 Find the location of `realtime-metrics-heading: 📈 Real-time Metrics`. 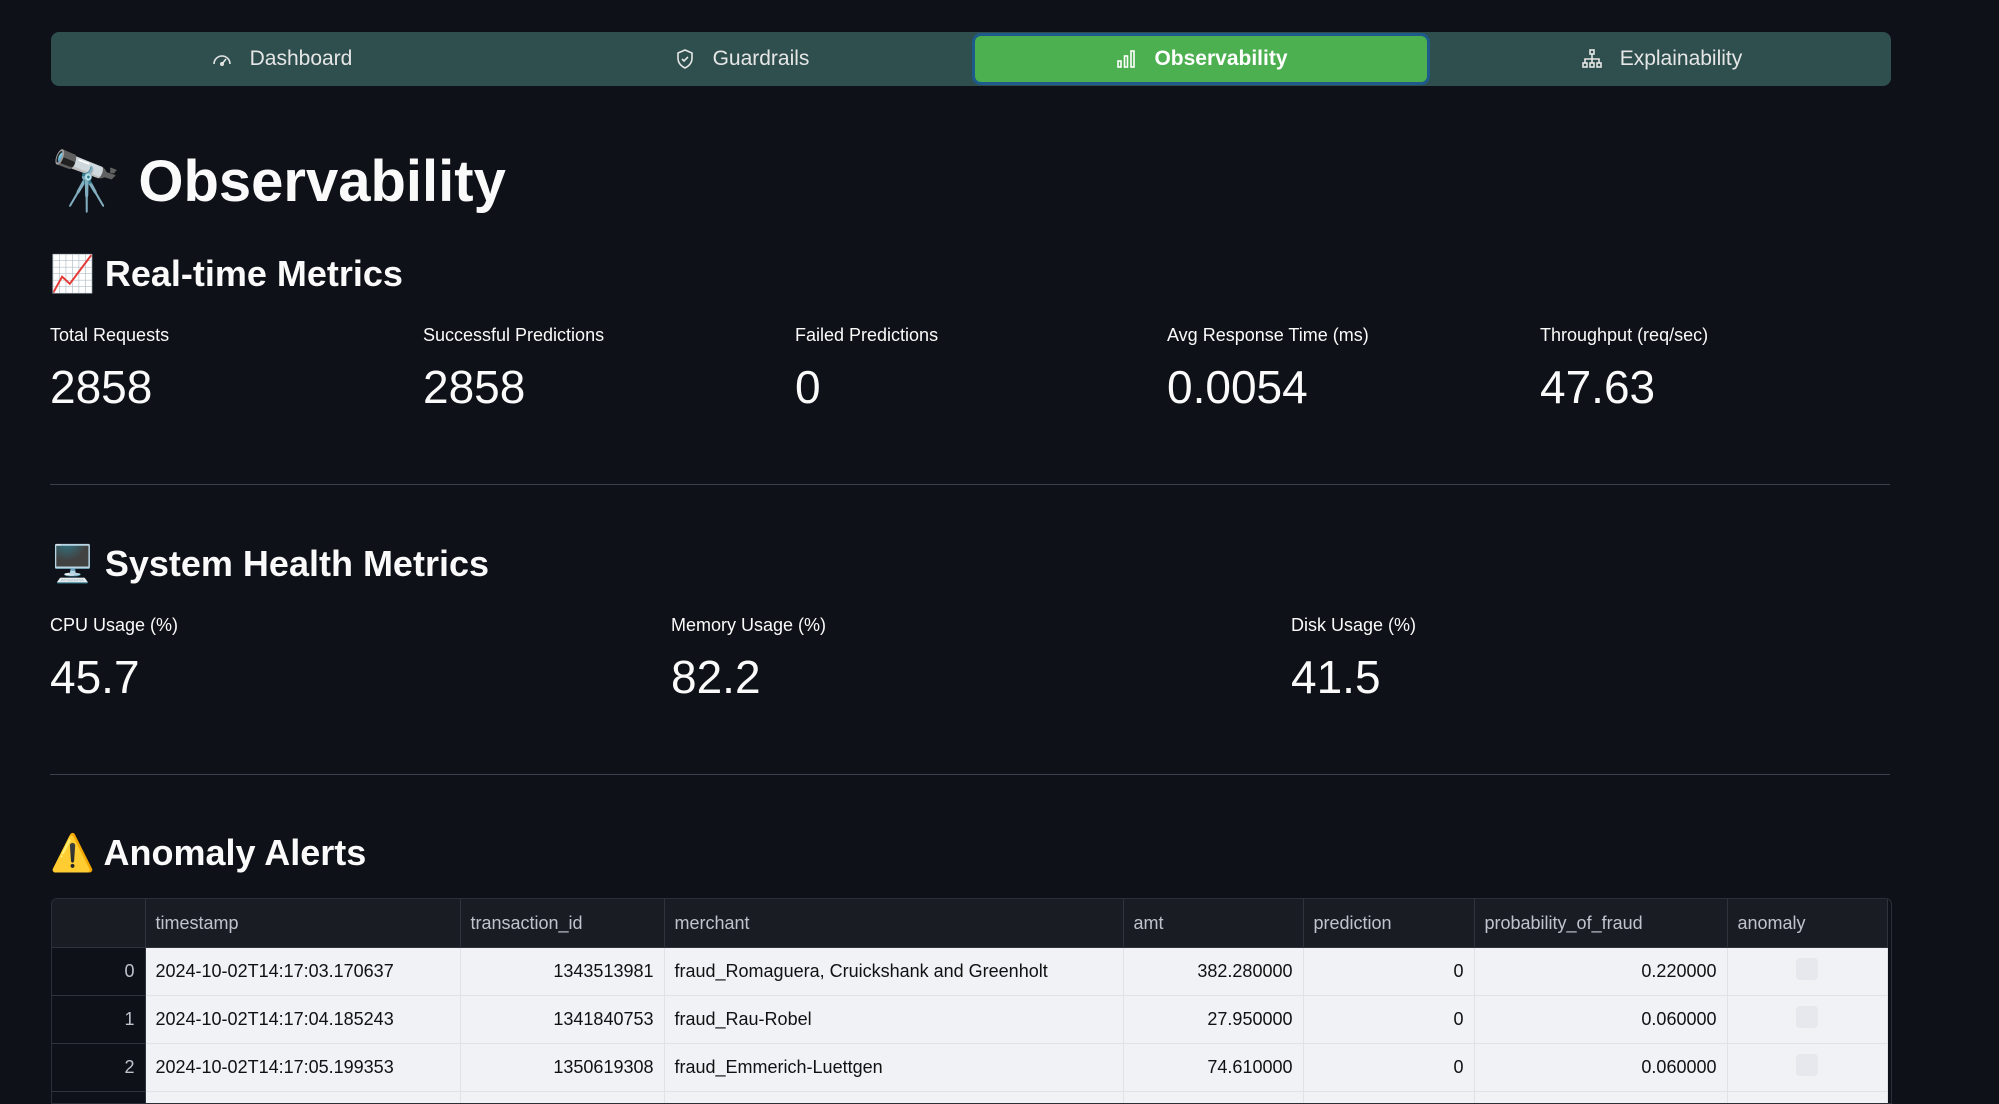

realtime-metrics-heading: 📈 Real-time Metrics is located at coordinates (226, 274).